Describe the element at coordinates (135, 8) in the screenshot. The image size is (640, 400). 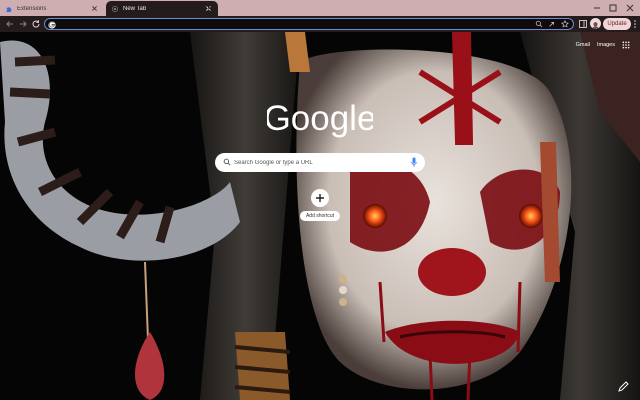
I see `tab-label: New Tab` at that location.